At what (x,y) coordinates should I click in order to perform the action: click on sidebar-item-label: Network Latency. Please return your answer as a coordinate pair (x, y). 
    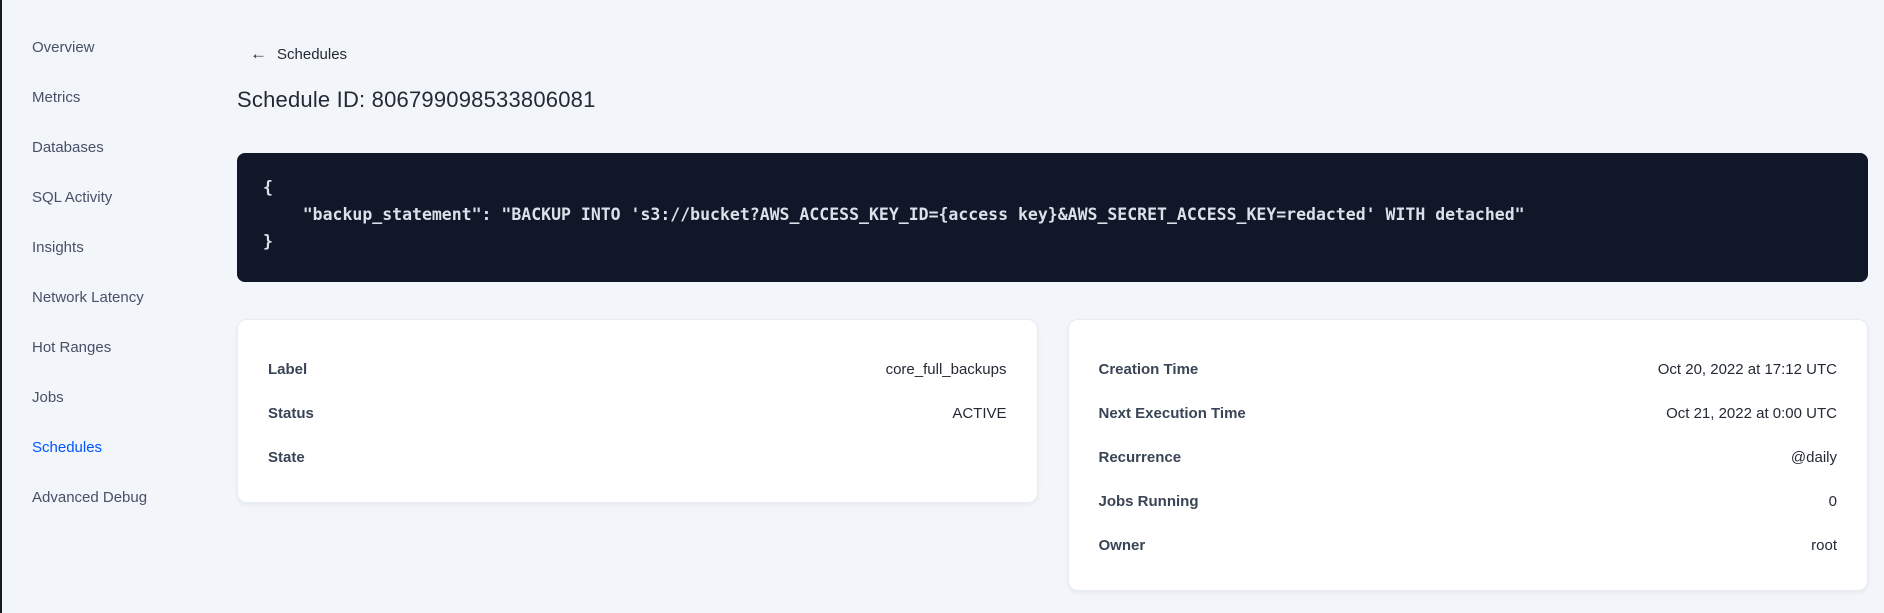
    Looking at the image, I should click on (88, 297).